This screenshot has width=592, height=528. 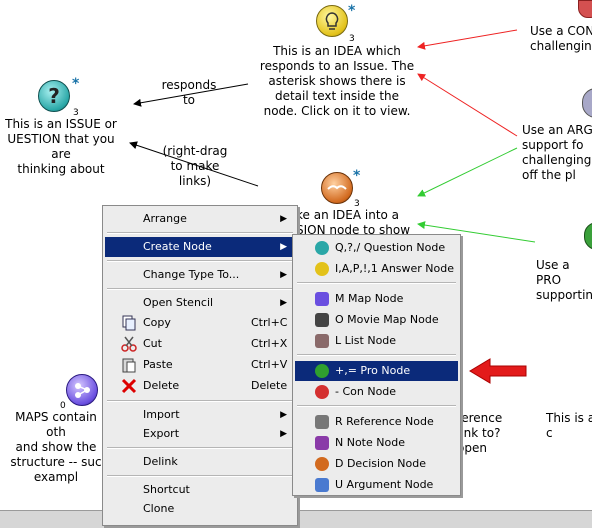 I want to click on link-arg-to-idea, so click(x=467, y=105).